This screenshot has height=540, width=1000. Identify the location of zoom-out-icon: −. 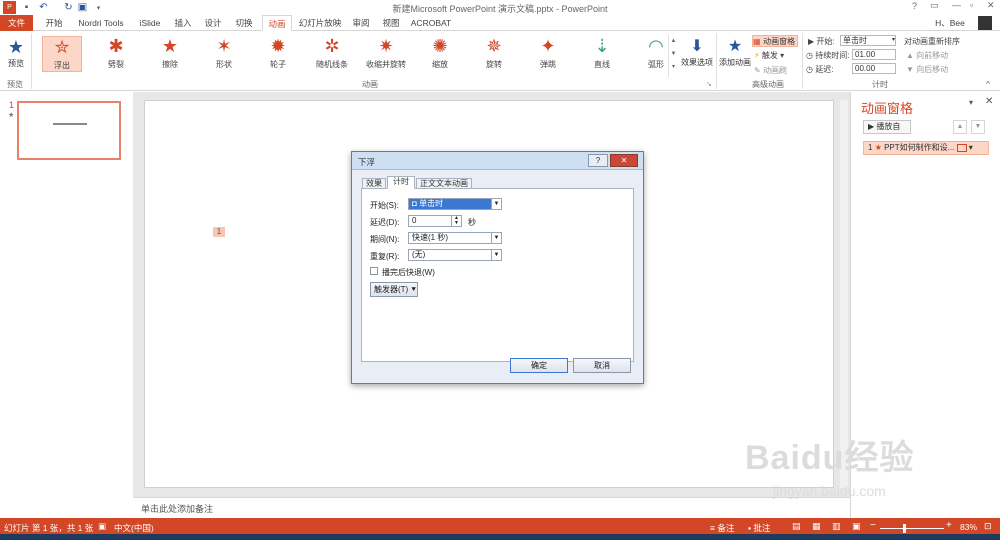
(873, 525).